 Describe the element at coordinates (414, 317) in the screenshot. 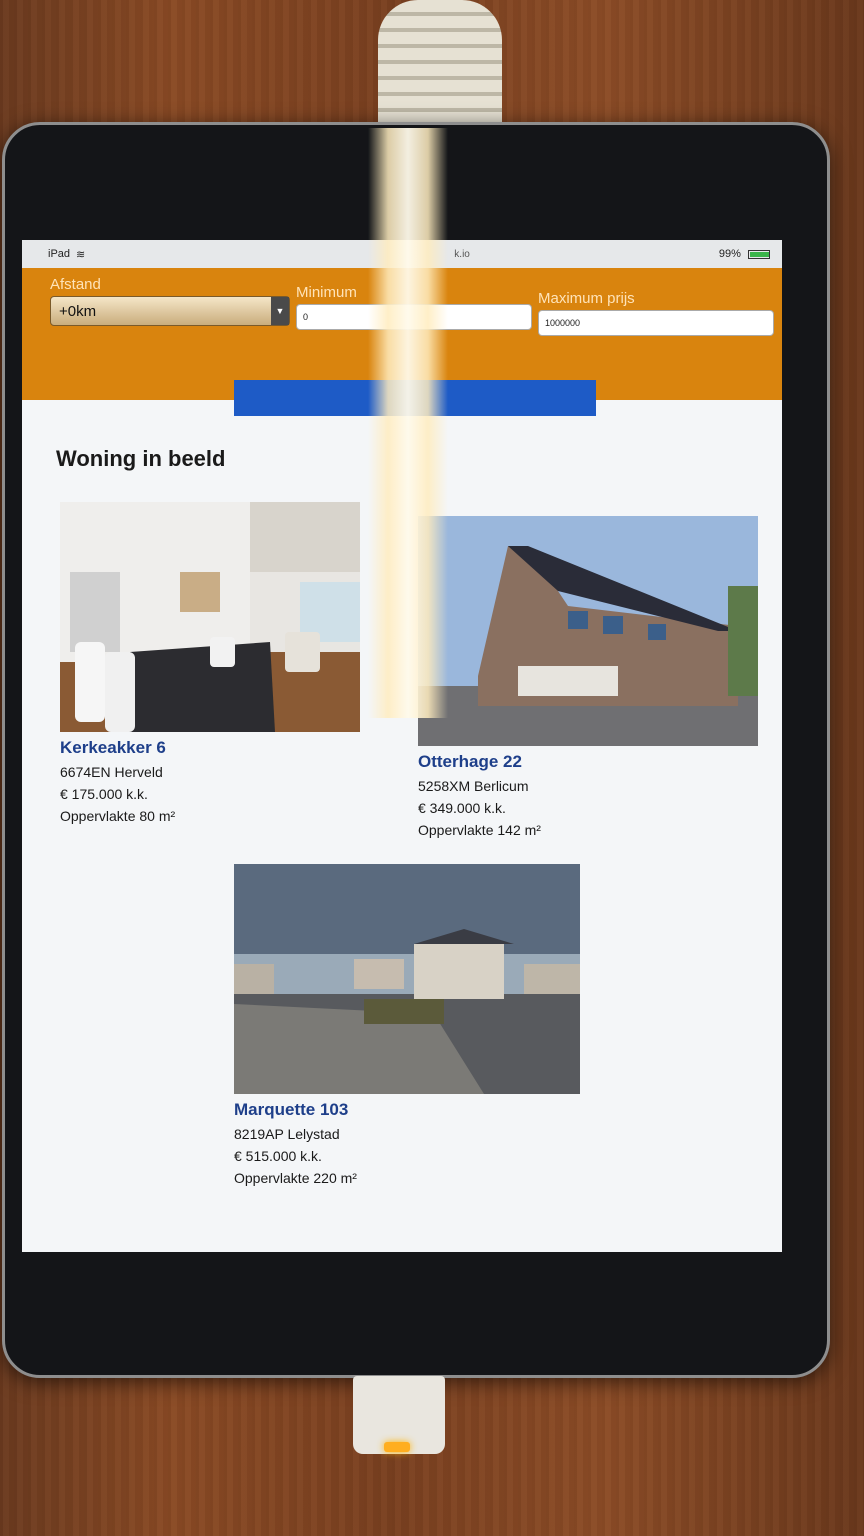

I see `min-price-input` at that location.